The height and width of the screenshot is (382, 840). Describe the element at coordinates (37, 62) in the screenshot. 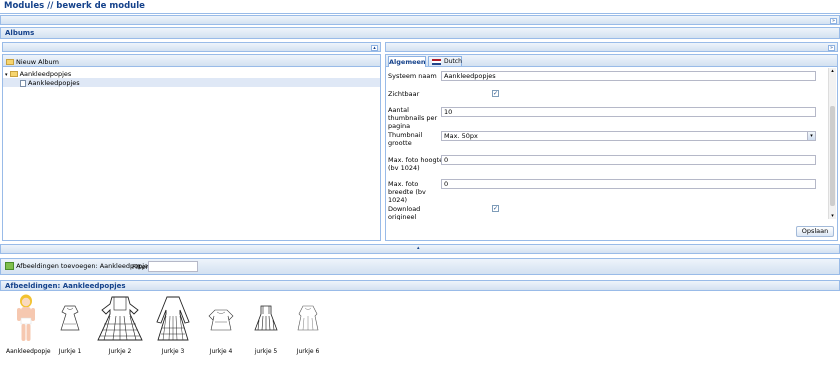

I see `new-album-label: Nieuw Album` at that location.